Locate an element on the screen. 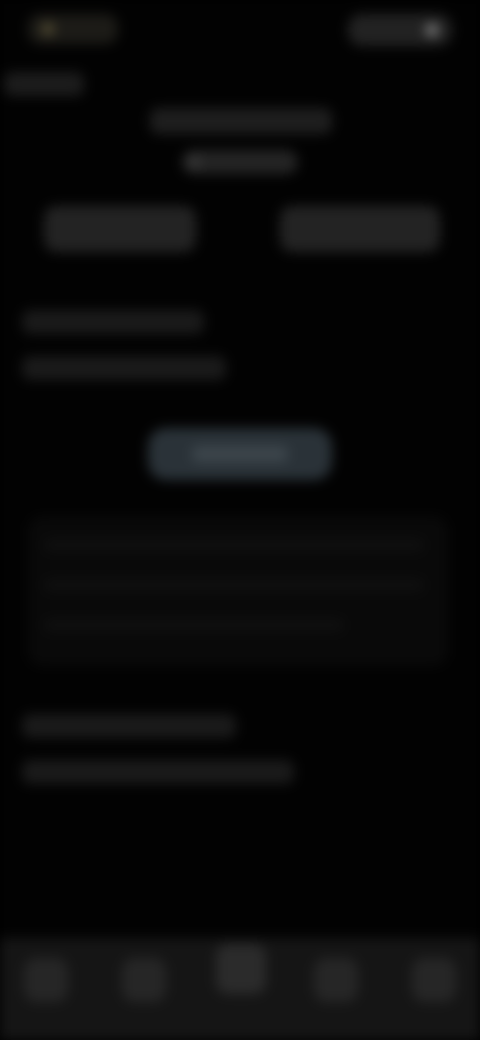 The height and width of the screenshot is (1040, 480). subtitle-pill is located at coordinates (240, 162).